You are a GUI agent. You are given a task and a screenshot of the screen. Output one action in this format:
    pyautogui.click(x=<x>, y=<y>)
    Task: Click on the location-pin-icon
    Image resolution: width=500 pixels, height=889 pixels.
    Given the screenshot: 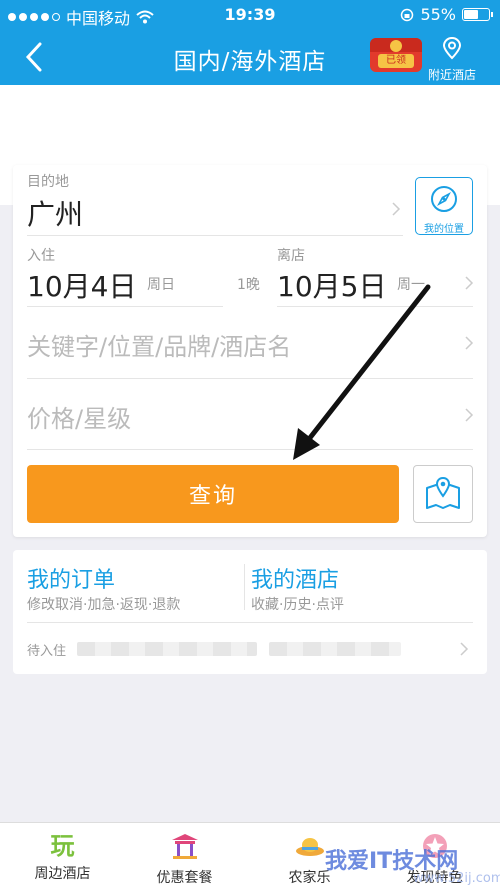 What is the action you would take?
    pyautogui.click(x=452, y=48)
    